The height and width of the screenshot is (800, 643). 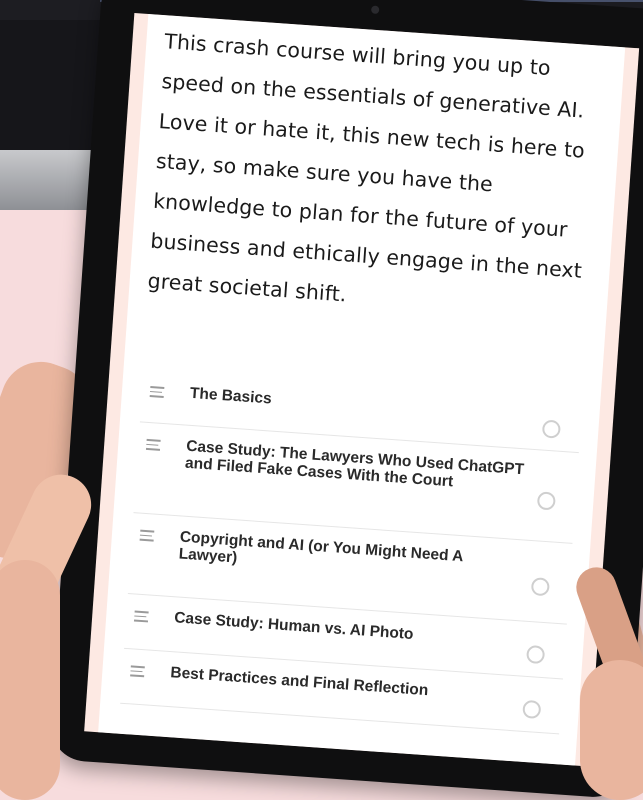 I want to click on lesson-title: Case Study: Human vs. AI Photo, so click(x=294, y=626).